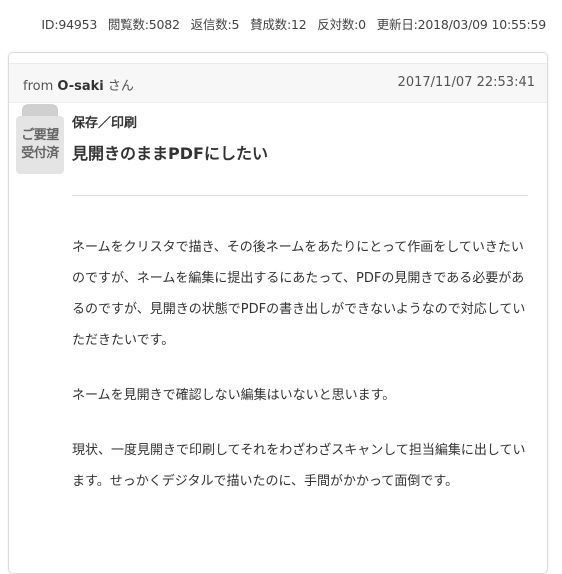 This screenshot has height=574, width=562. I want to click on status-badge: ご要望 受付済, so click(40, 145).